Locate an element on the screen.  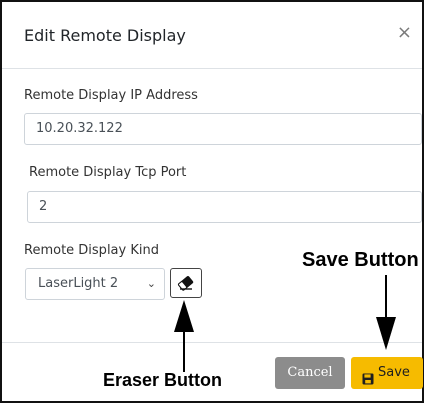
annotation-arrows is located at coordinates (285, 323).